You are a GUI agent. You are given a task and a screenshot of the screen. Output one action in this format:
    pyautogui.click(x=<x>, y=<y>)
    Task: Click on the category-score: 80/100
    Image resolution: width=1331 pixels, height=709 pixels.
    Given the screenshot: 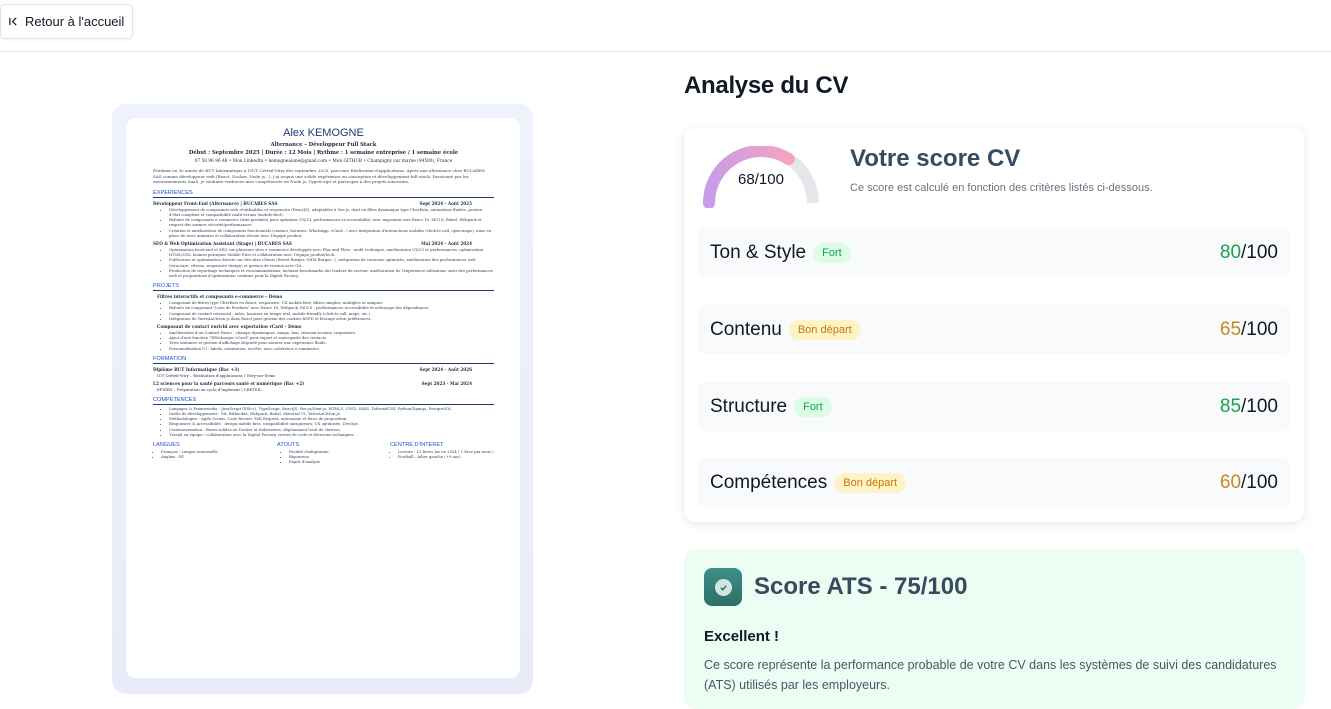 What is the action you would take?
    pyautogui.click(x=1249, y=253)
    